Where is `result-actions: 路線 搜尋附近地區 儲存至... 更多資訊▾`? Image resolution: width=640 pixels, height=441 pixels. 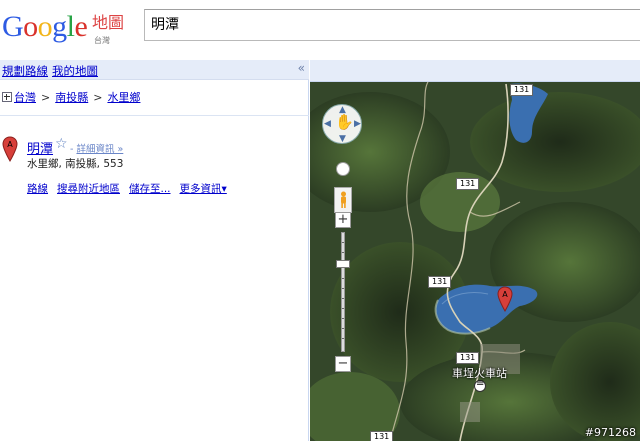 result-actions: 路線 搜尋附近地區 儲存至... 更多資訊▾ is located at coordinates (131, 188).